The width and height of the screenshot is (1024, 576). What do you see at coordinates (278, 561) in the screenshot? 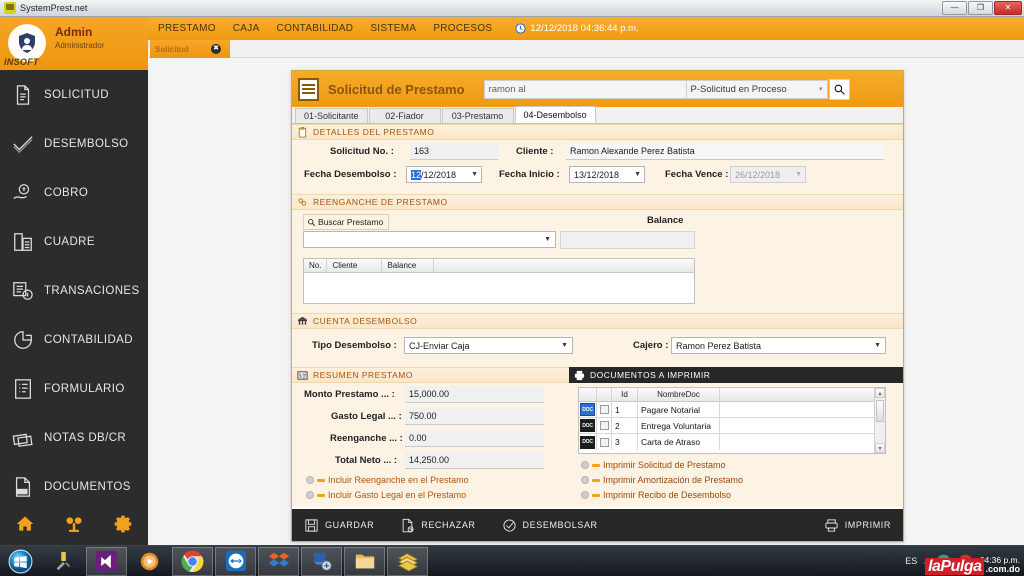
I see `taskbar-item-dropbox` at bounding box center [278, 561].